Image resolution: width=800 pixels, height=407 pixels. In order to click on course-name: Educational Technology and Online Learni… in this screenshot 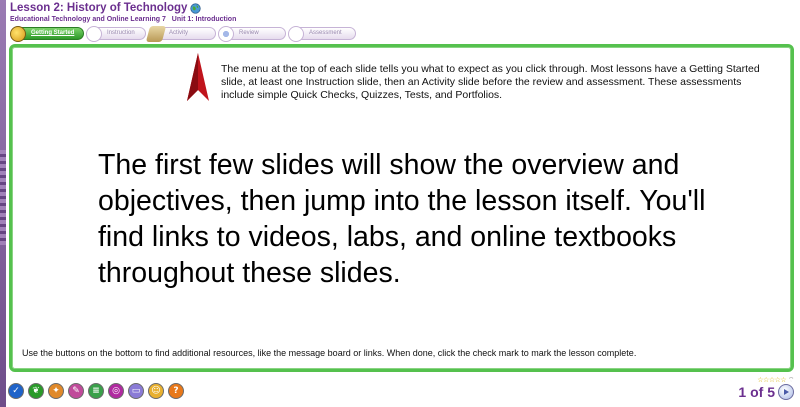, I will do `click(88, 19)`.